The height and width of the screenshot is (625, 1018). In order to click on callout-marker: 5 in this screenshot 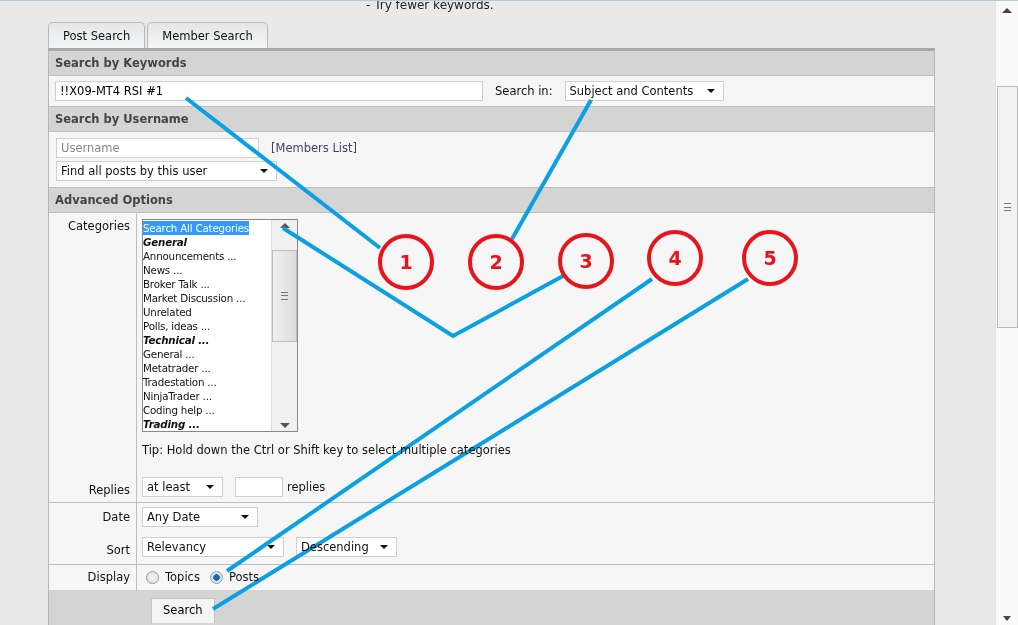, I will do `click(770, 258)`.